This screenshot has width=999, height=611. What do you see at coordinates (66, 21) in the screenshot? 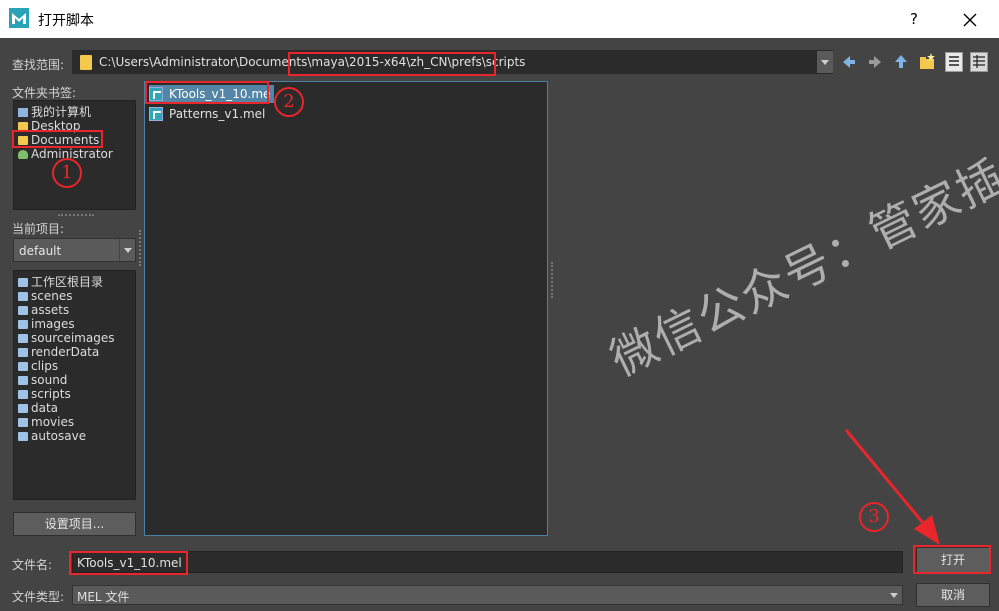
I see `window-title: 打开脚本` at bounding box center [66, 21].